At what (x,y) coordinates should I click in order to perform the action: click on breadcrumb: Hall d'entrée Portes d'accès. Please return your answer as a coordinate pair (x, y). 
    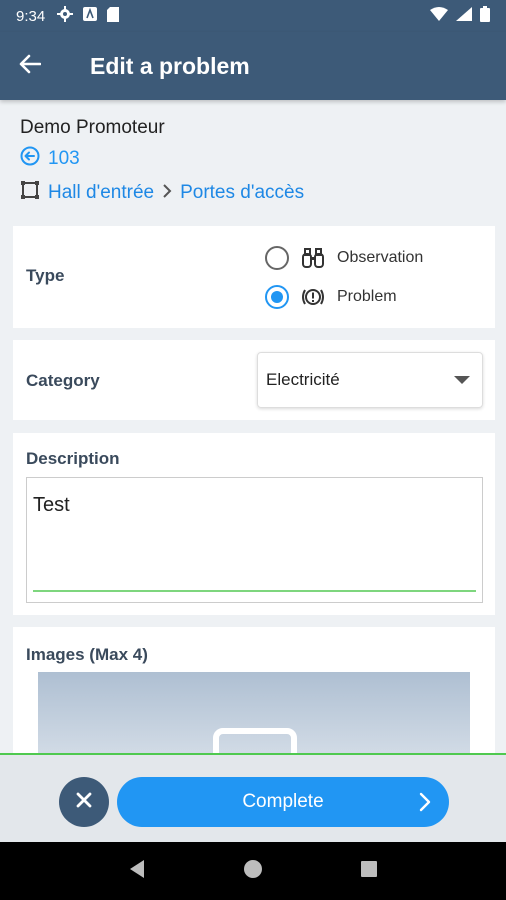
    Looking at the image, I should click on (253, 193).